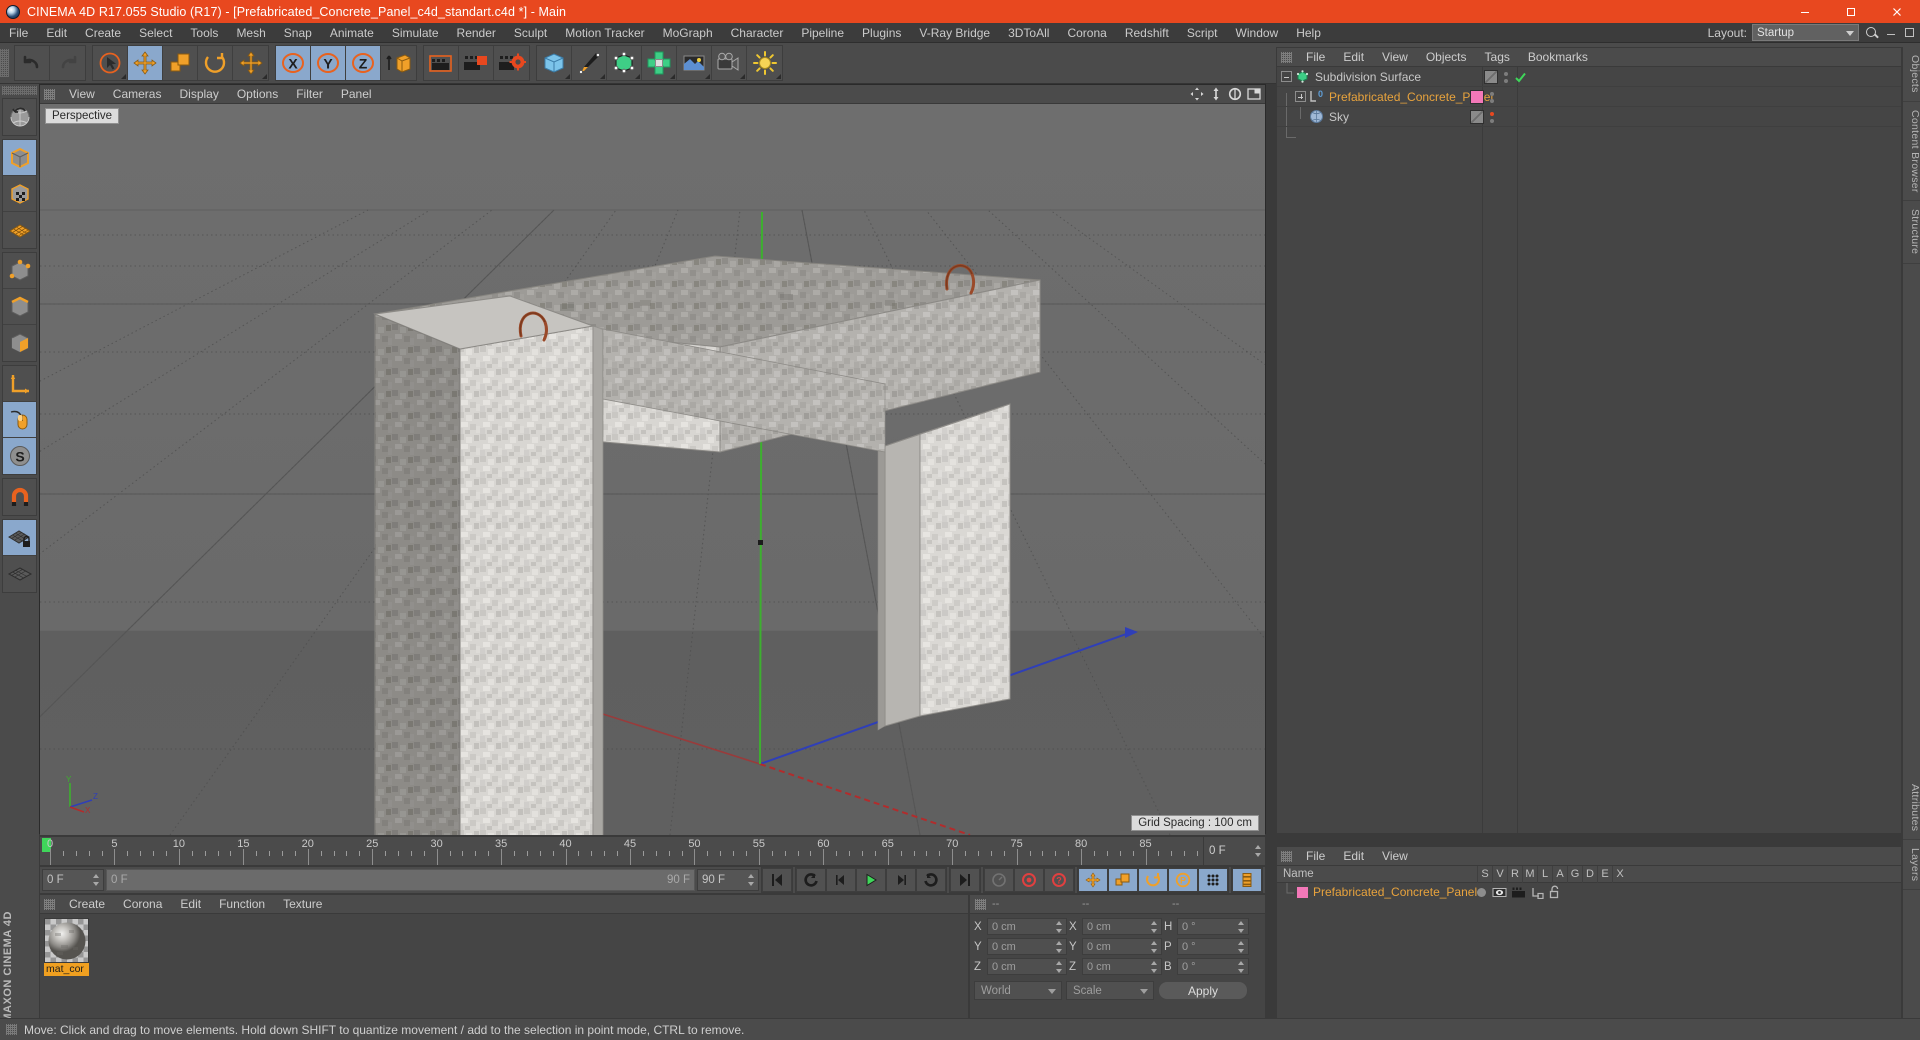  Describe the element at coordinates (1481, 892) in the screenshot. I see `render-dot-icon` at that location.